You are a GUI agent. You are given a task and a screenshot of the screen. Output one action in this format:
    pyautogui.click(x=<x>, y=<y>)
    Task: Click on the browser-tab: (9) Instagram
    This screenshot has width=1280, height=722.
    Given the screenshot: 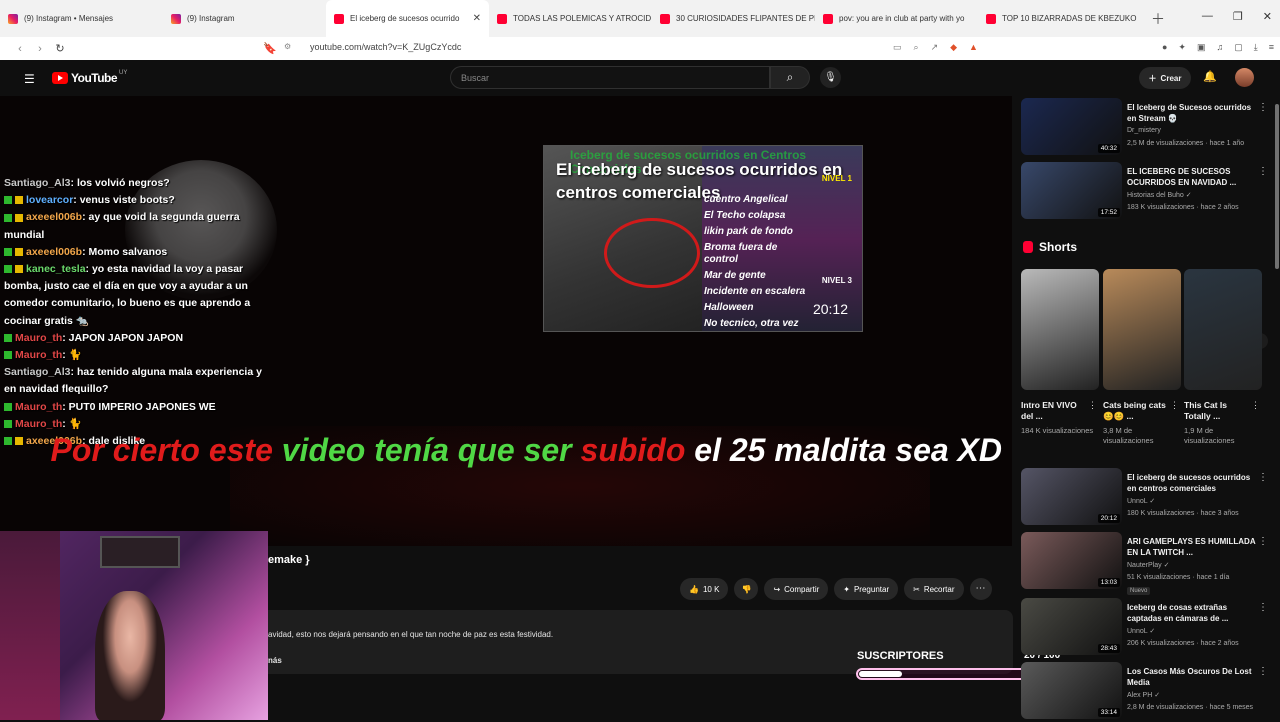 What is the action you would take?
    pyautogui.click(x=244, y=18)
    